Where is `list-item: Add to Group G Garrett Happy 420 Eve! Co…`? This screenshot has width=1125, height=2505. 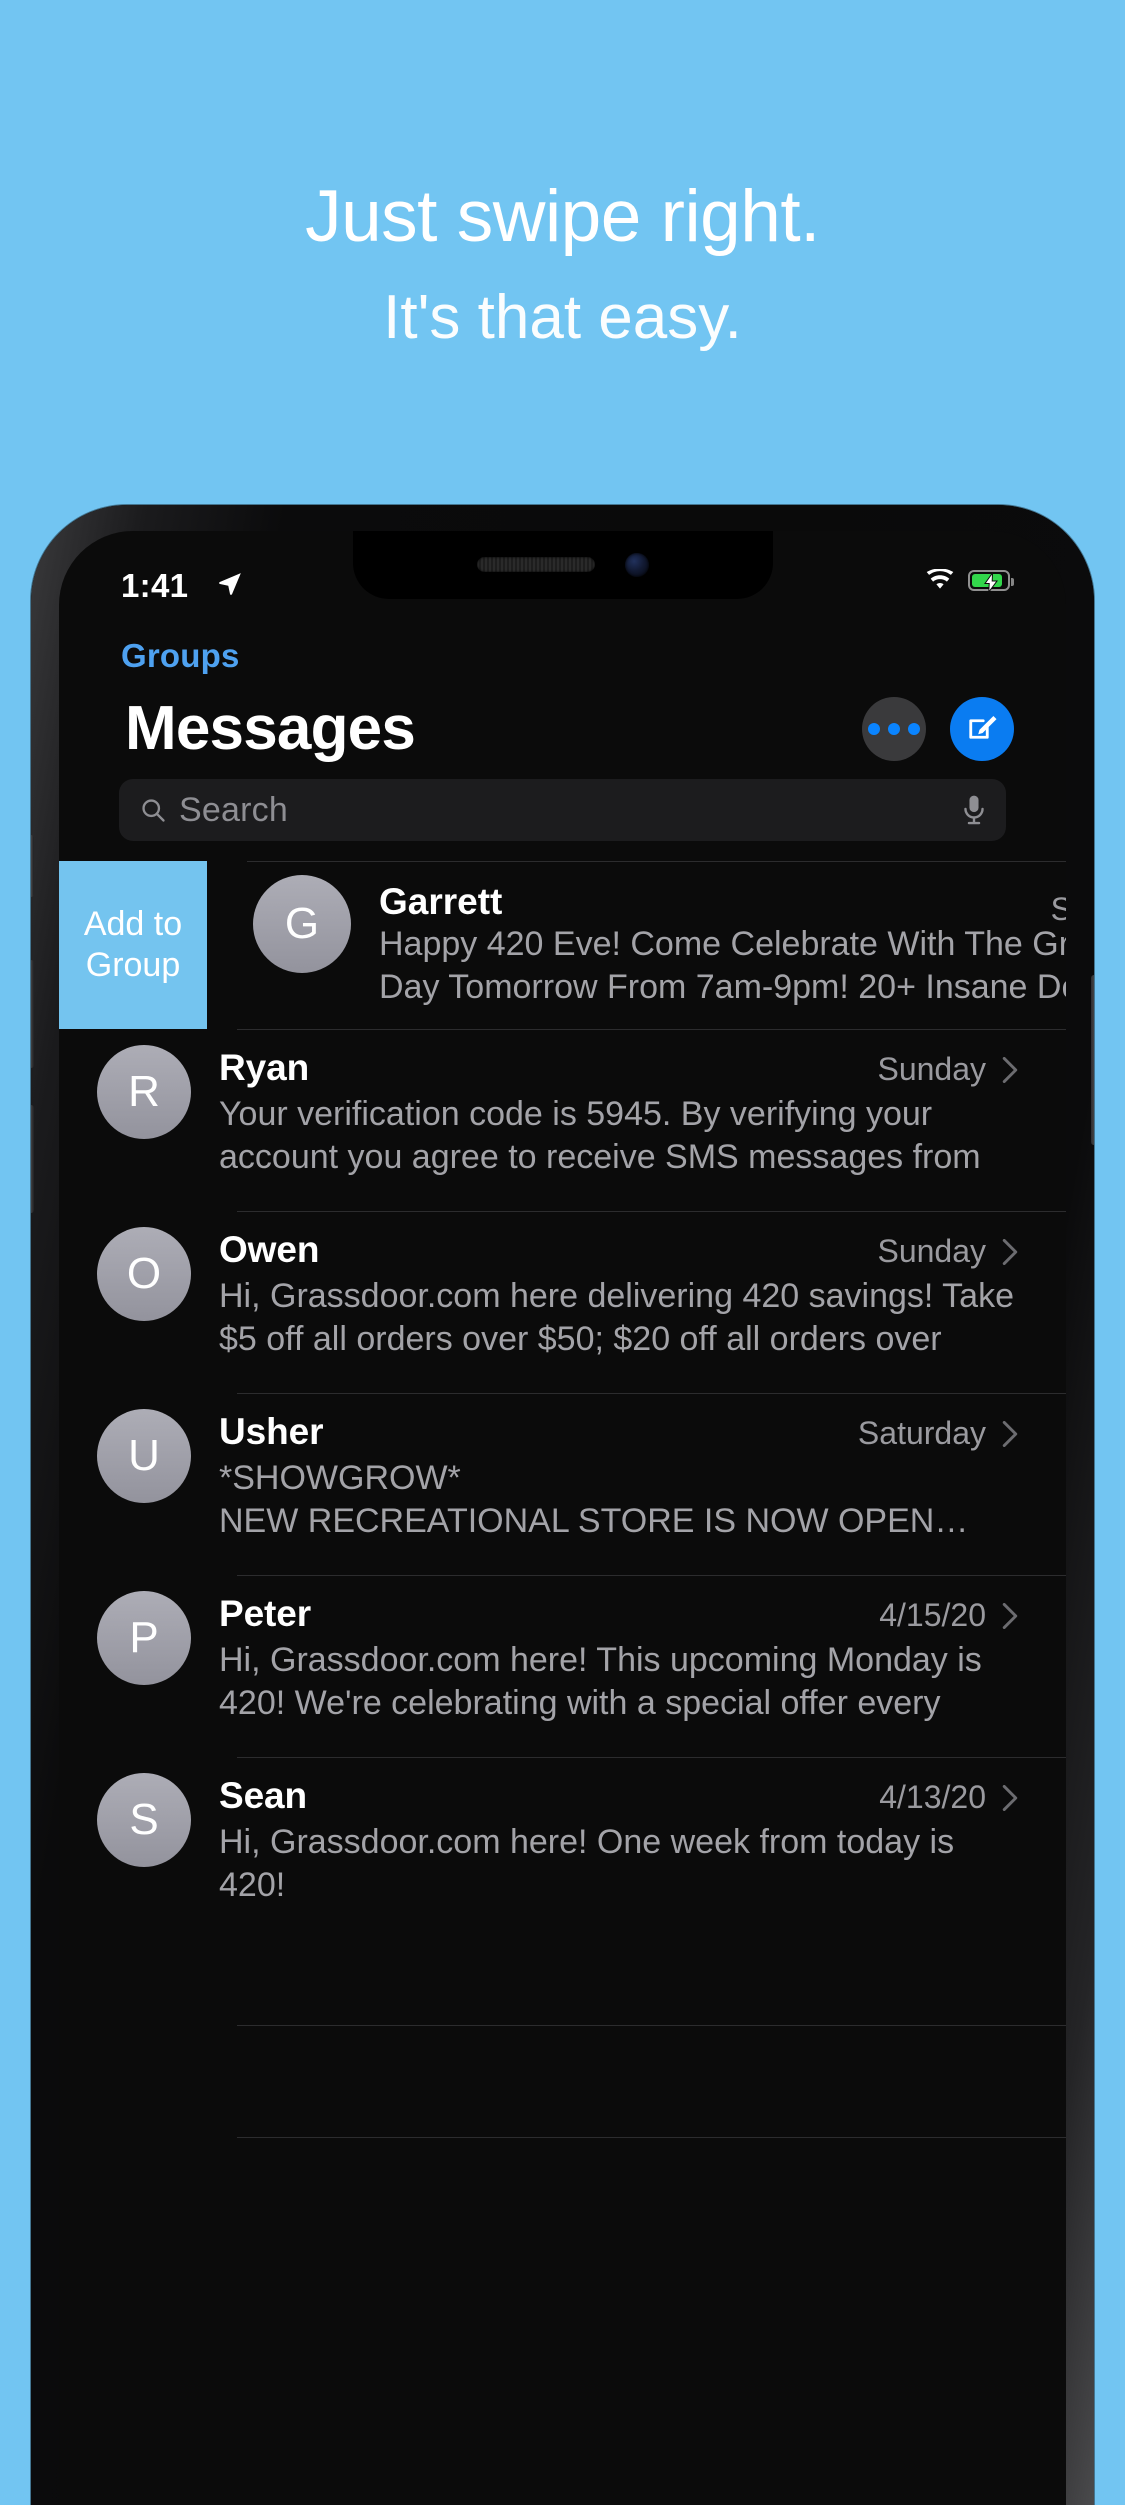 list-item: Add to Group G Garrett Happy 420 Eve! Co… is located at coordinates (562, 945).